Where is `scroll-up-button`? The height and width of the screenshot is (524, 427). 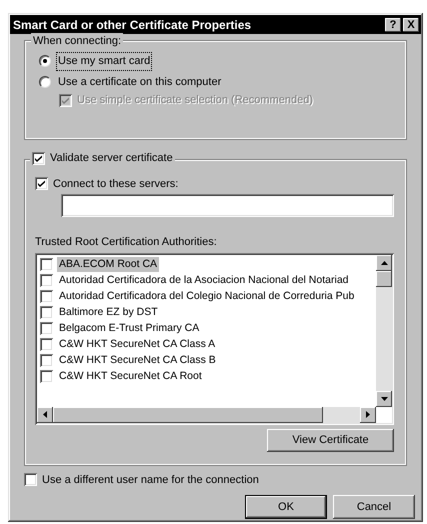
scroll-up-button is located at coordinates (384, 262).